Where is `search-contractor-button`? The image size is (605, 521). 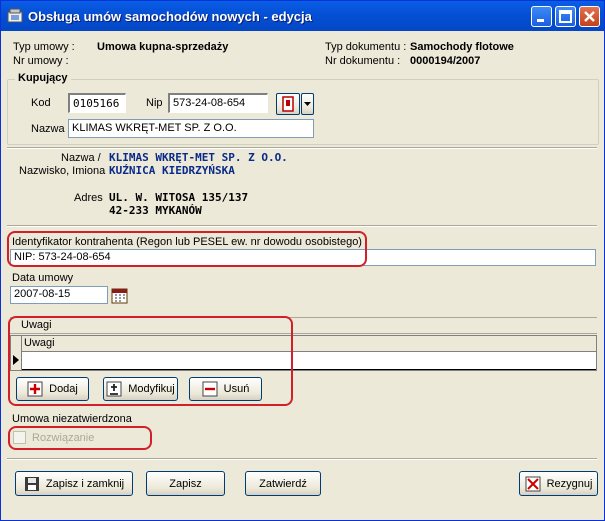
search-contractor-button is located at coordinates (288, 104).